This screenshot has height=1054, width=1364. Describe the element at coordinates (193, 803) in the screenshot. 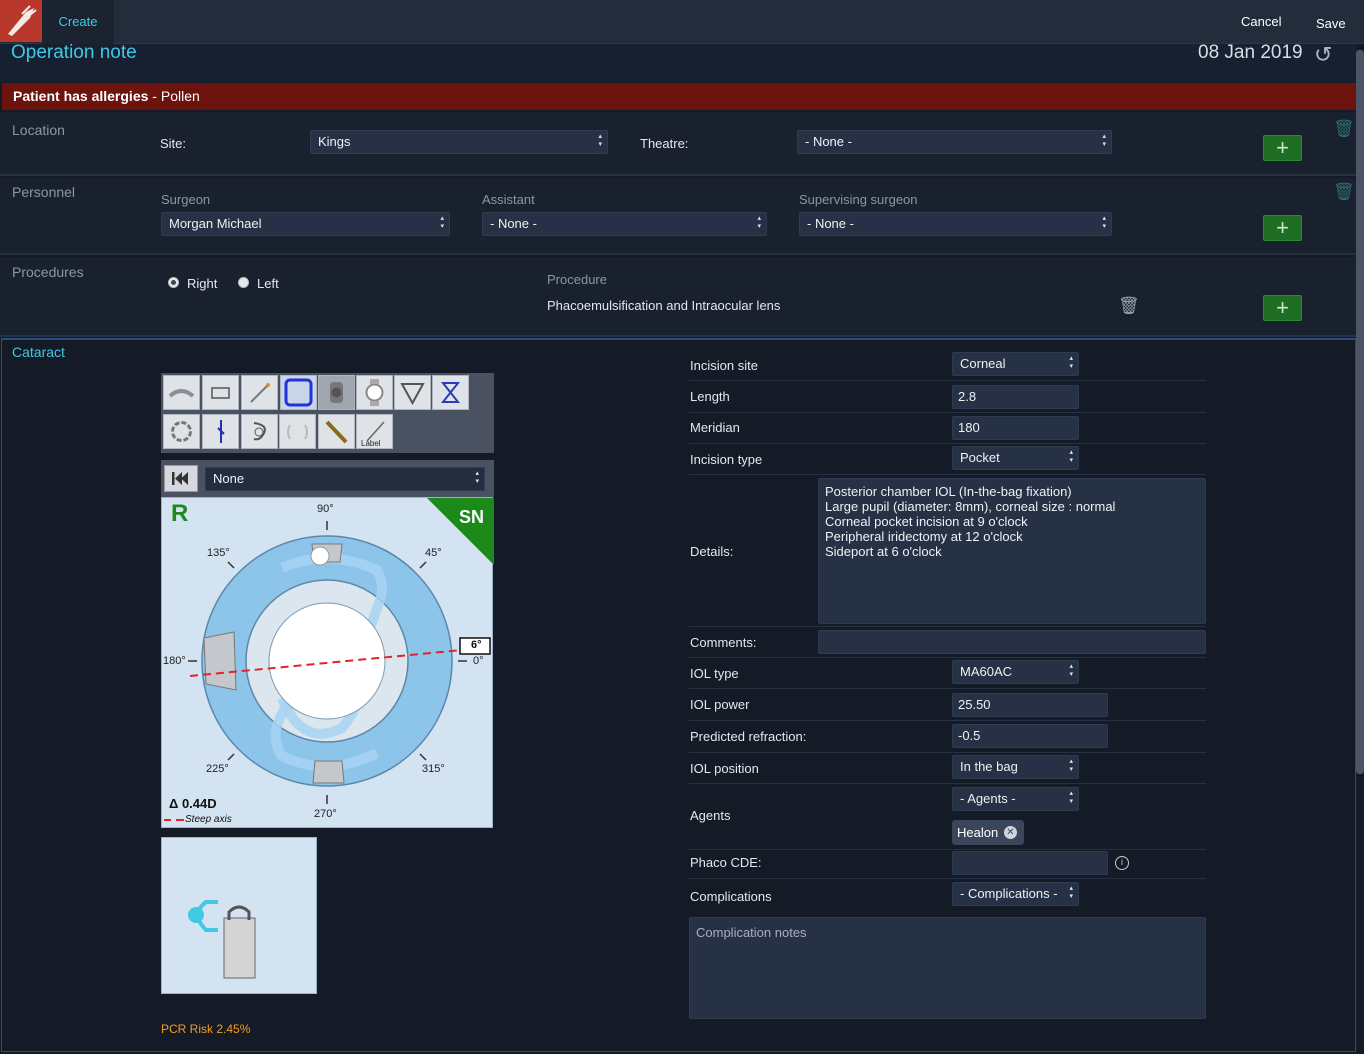

I see `astigmatism-value: Δ 0.44D` at that location.